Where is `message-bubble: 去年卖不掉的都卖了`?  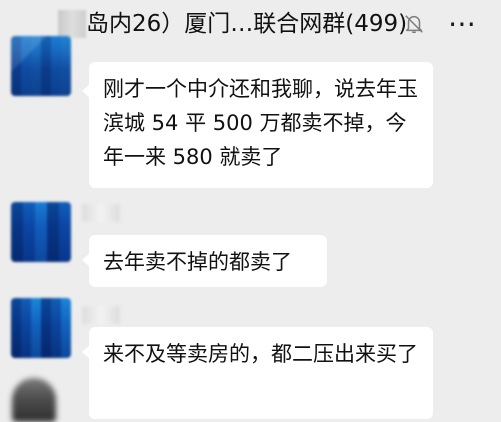
message-bubble: 去年卖不掉的都卖了 is located at coordinates (204, 261).